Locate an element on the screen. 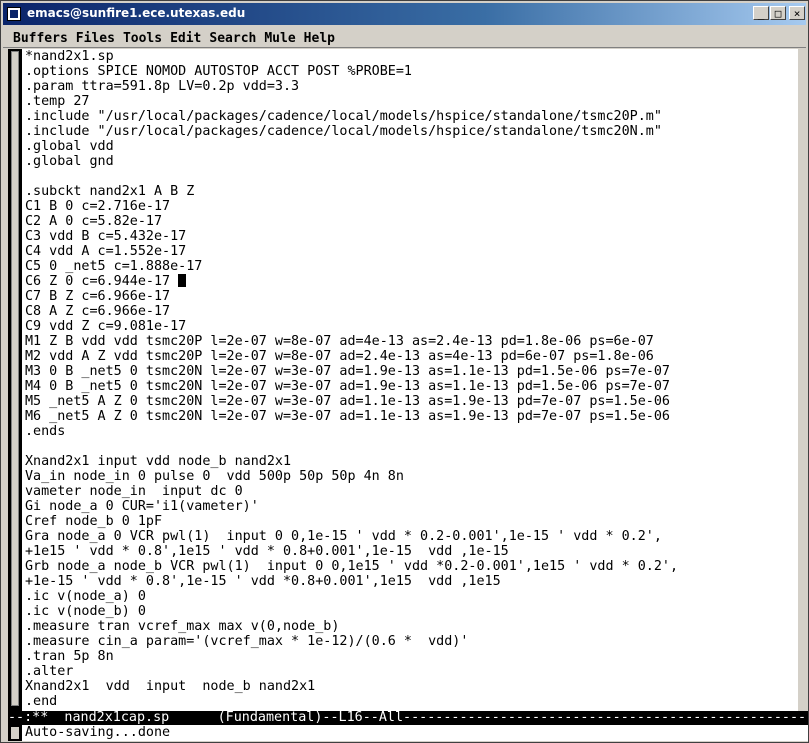 This screenshot has height=743, width=809. buffer-line: C6 Z 0 c=6.944e-17 is located at coordinates (411, 281).